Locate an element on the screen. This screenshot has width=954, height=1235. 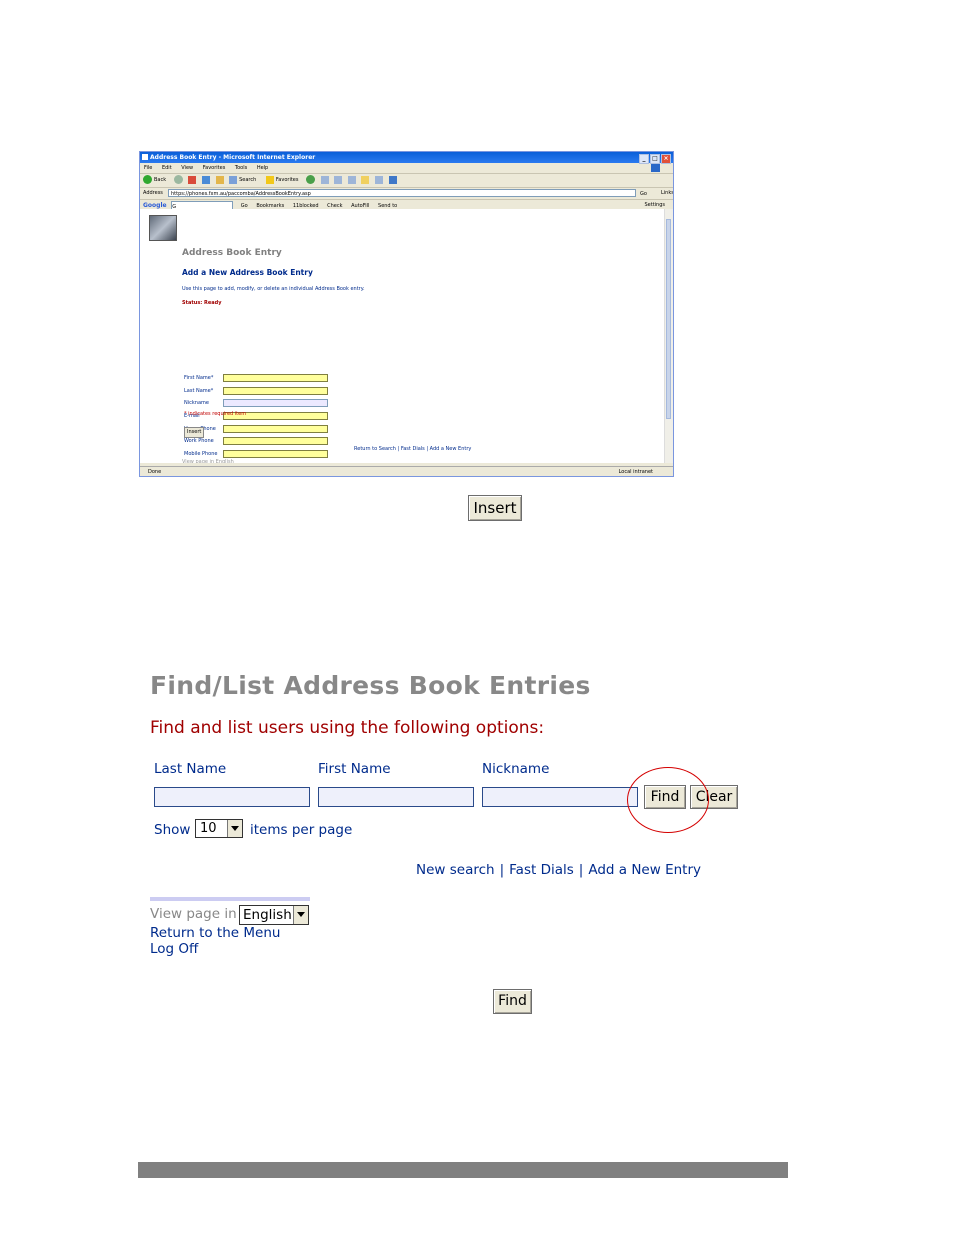
field-last-name: Last Name* is located at coordinates (284, 391).